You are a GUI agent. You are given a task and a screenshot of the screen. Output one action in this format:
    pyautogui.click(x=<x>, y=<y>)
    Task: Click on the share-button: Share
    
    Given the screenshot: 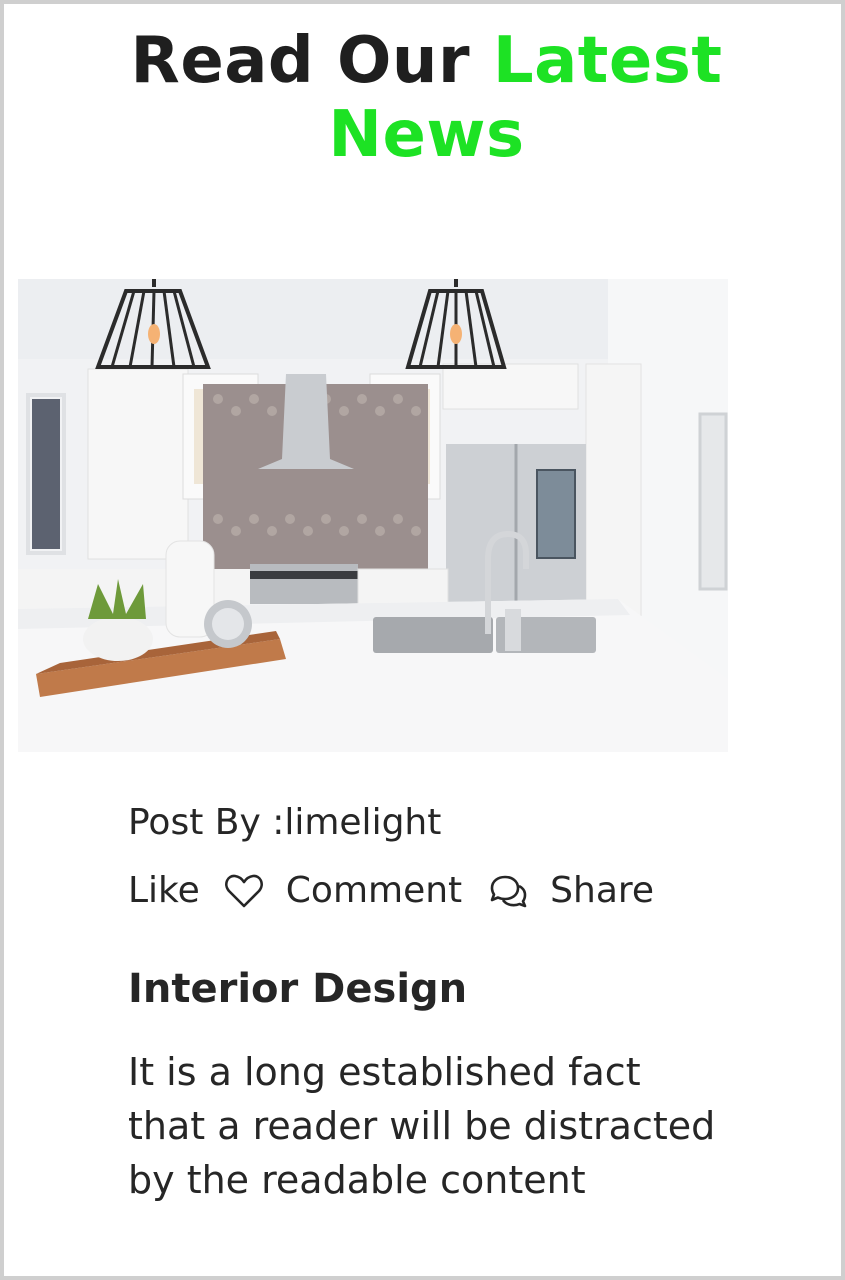 What is the action you would take?
    pyautogui.click(x=602, y=890)
    